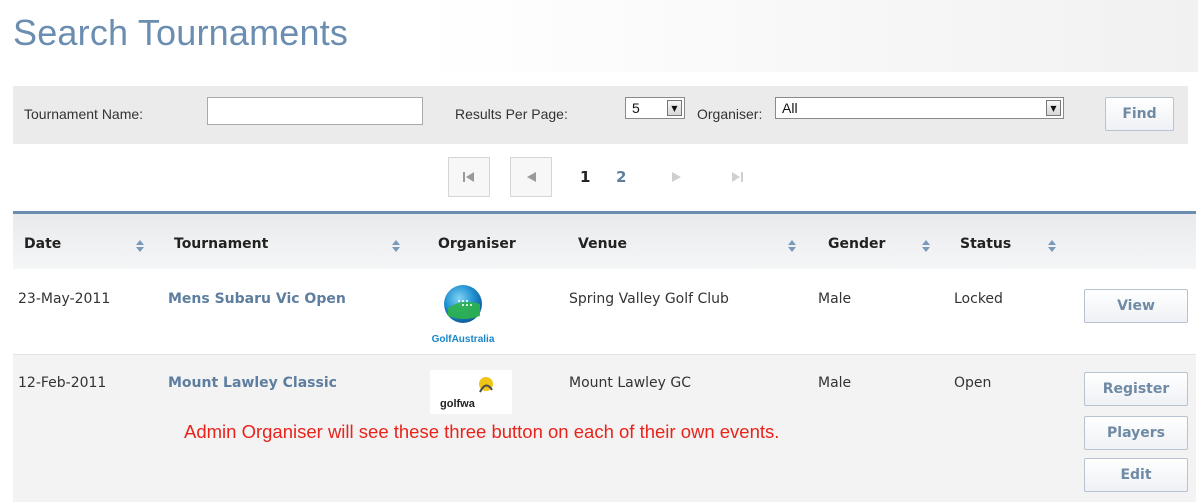 This screenshot has height=502, width=1198. I want to click on column-header-status: Status, so click(985, 244).